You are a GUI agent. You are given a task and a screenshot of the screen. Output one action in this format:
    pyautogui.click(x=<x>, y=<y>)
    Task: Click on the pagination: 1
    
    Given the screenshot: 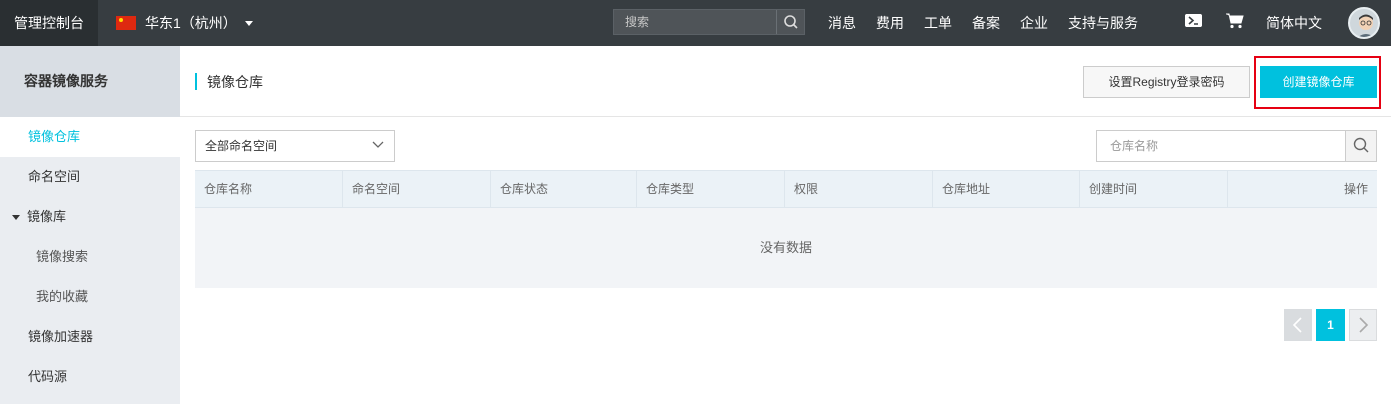 What is the action you would take?
    pyautogui.click(x=1330, y=325)
    